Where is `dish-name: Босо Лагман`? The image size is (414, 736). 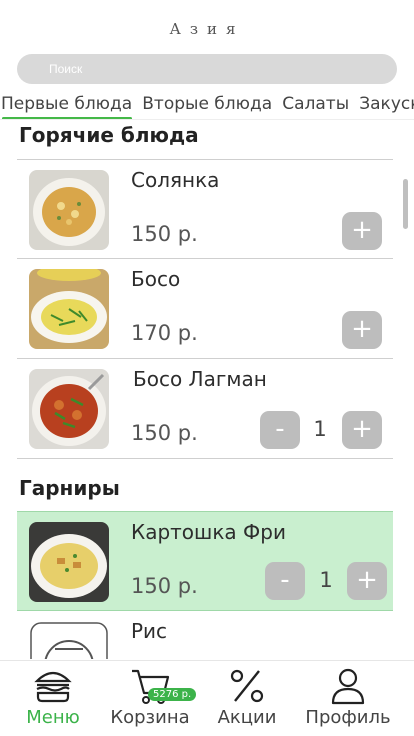
dish-name: Босо Лагман is located at coordinates (200, 379).